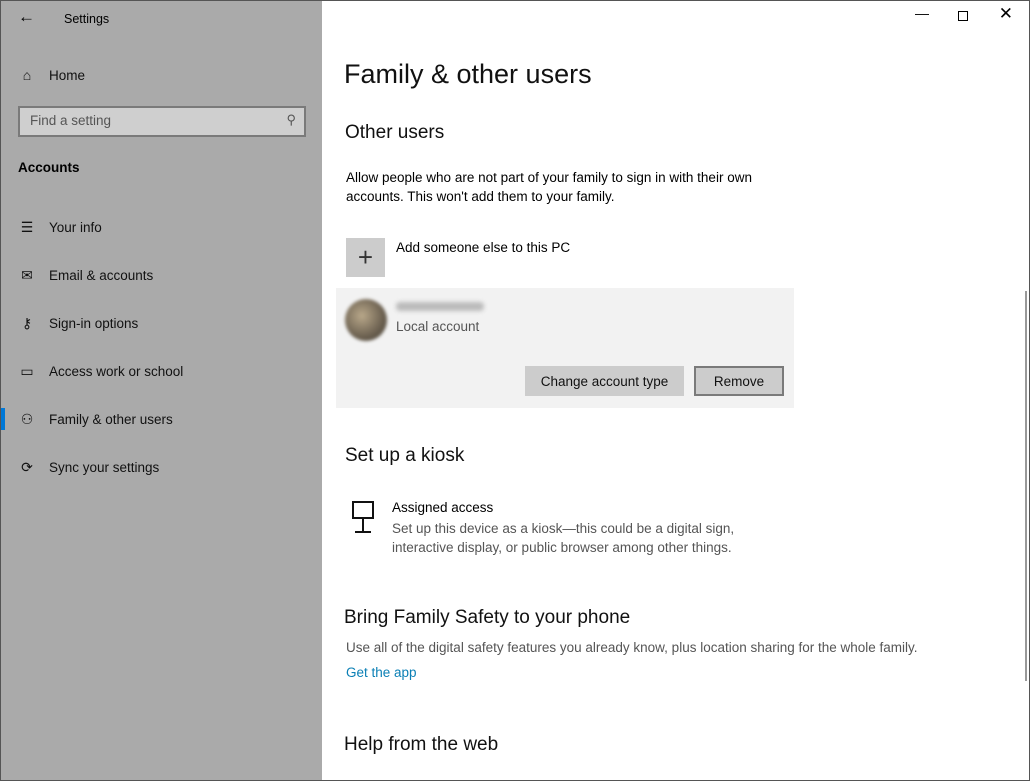 Image resolution: width=1030 pixels, height=781 pixels. Describe the element at coordinates (366, 320) in the screenshot. I see `avatar` at that location.